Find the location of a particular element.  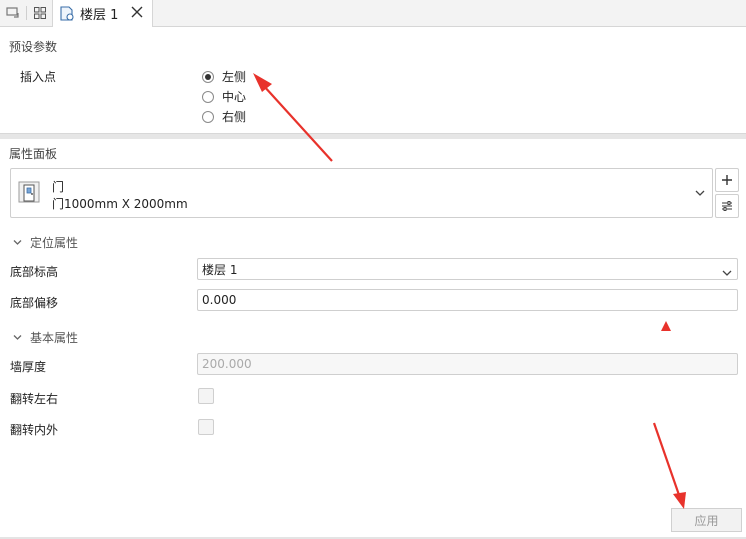

arrow-head-top is located at coordinates (262, 82).